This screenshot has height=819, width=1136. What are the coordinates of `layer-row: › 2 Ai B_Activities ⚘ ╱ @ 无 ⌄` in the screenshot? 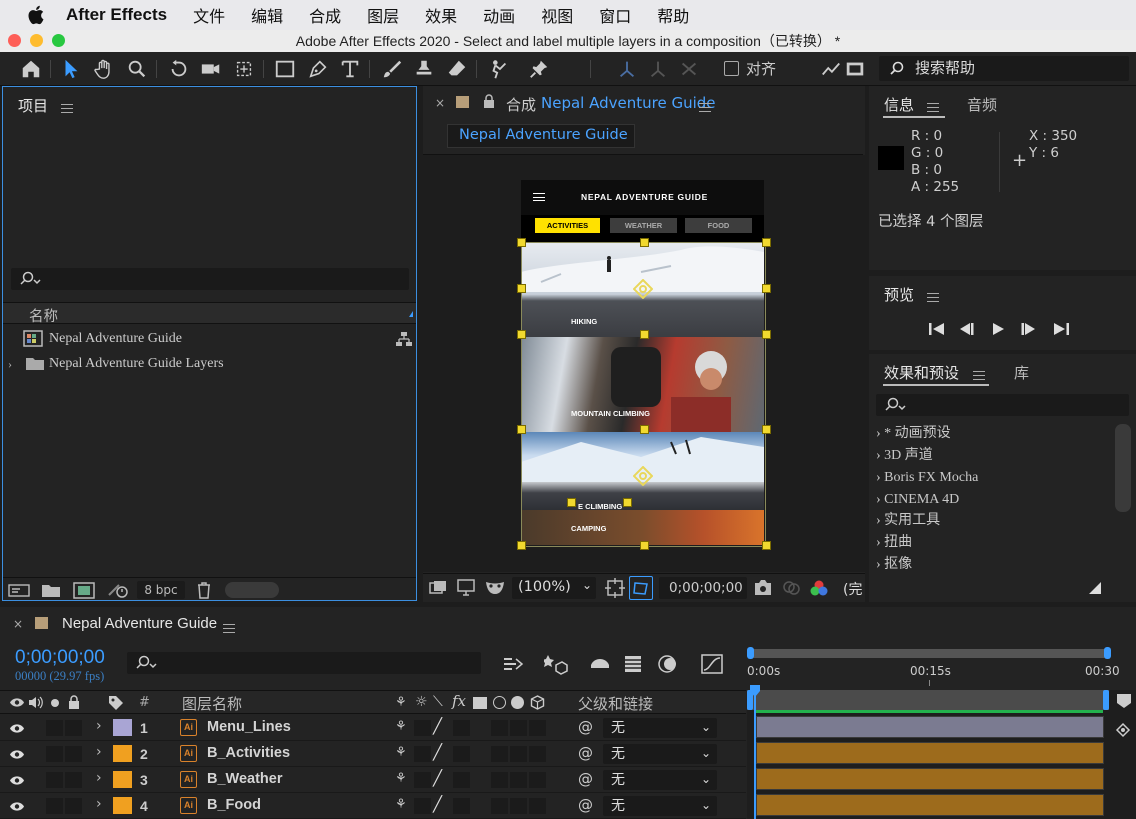 It's located at (373, 754).